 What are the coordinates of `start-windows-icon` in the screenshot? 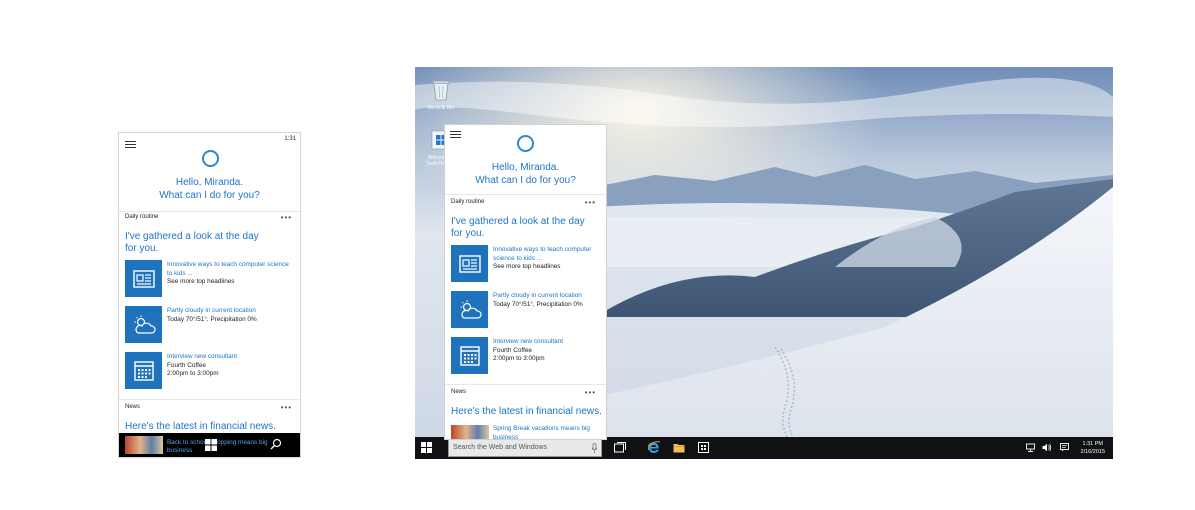 It's located at (426, 447).